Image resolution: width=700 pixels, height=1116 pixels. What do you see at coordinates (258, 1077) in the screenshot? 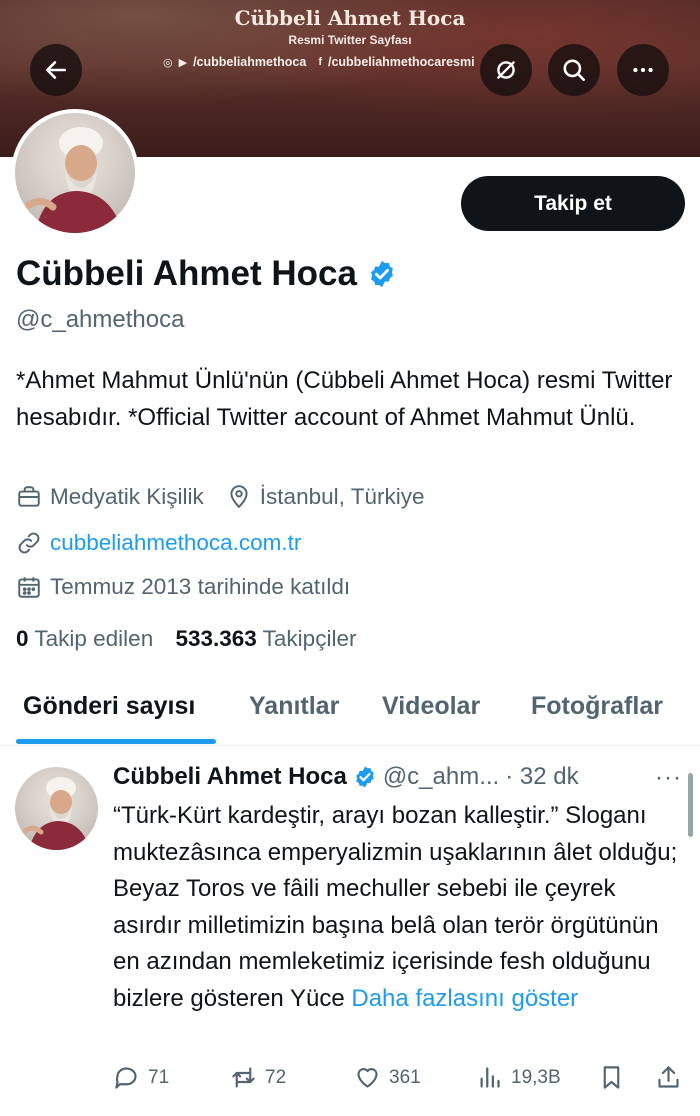
I see `retweet-button: 72` at bounding box center [258, 1077].